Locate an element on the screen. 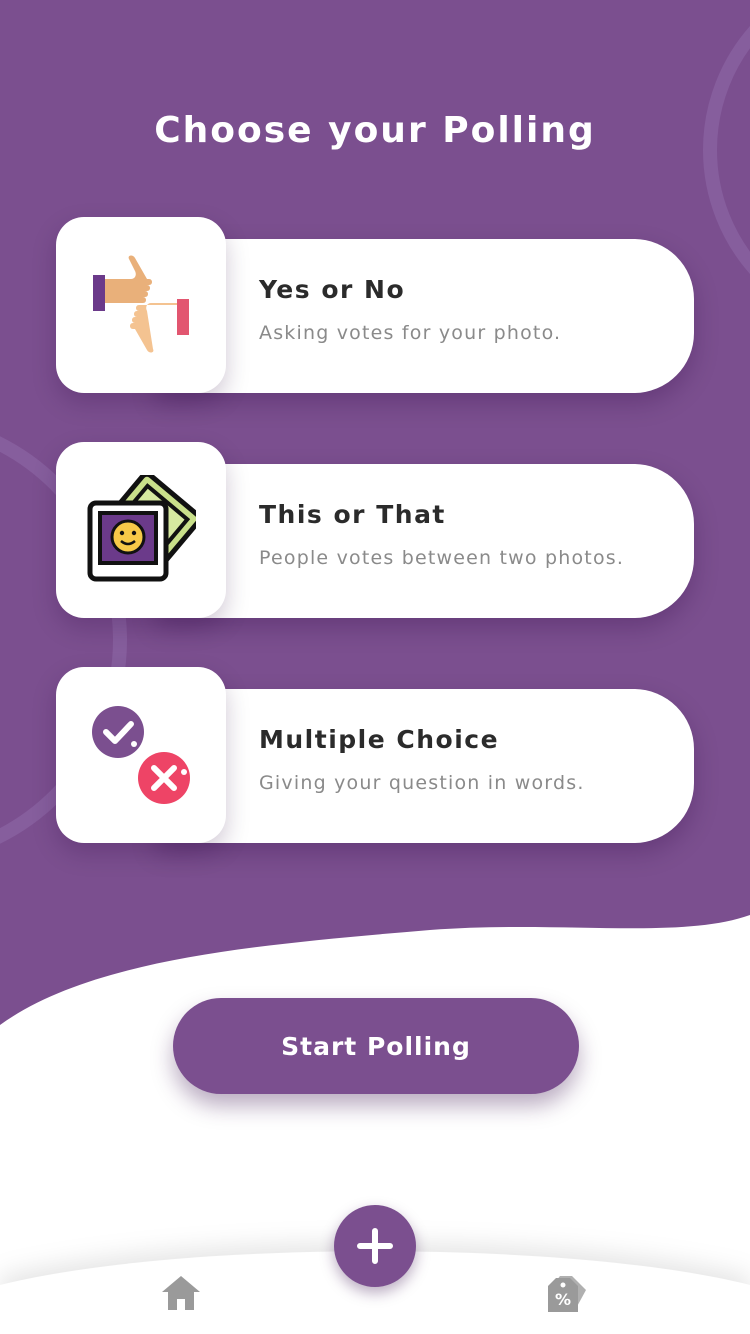  discount-tag-icon: % is located at coordinates (568, 1294).